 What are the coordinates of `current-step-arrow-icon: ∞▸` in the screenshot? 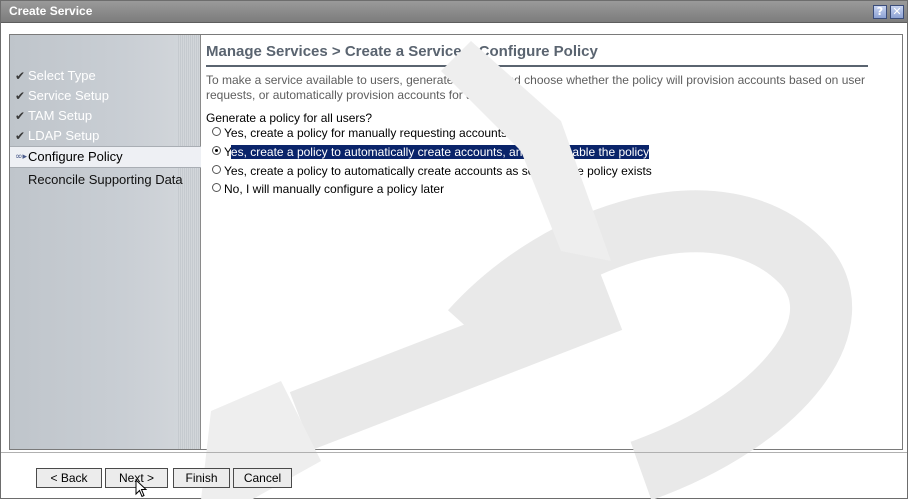 It's located at (21, 157).